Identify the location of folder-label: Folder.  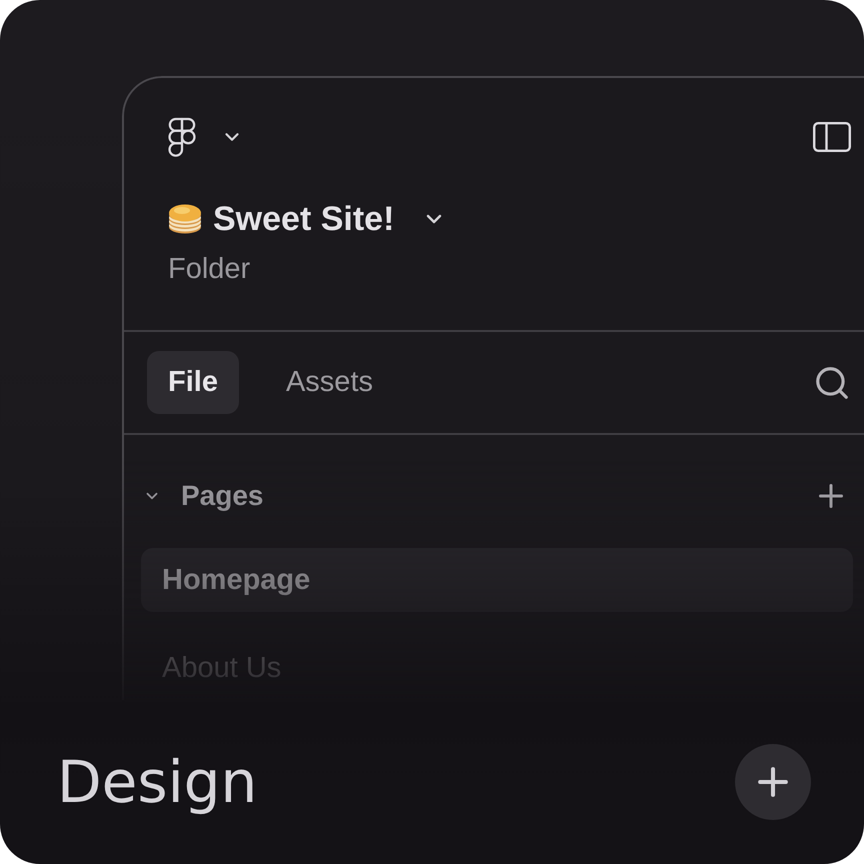
(210, 269).